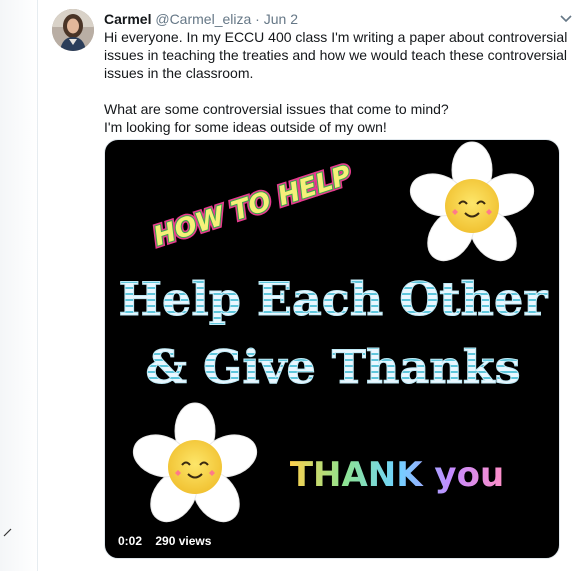  What do you see at coordinates (19, 285) in the screenshot?
I see `left-sidebar-edge` at bounding box center [19, 285].